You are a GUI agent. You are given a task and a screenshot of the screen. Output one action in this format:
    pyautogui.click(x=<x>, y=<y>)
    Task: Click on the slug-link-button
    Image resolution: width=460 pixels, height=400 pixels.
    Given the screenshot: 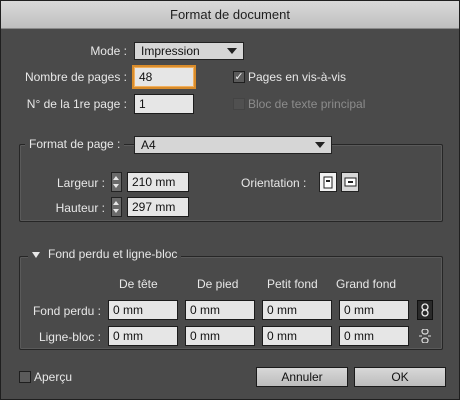 What is the action you would take?
    pyautogui.click(x=425, y=336)
    